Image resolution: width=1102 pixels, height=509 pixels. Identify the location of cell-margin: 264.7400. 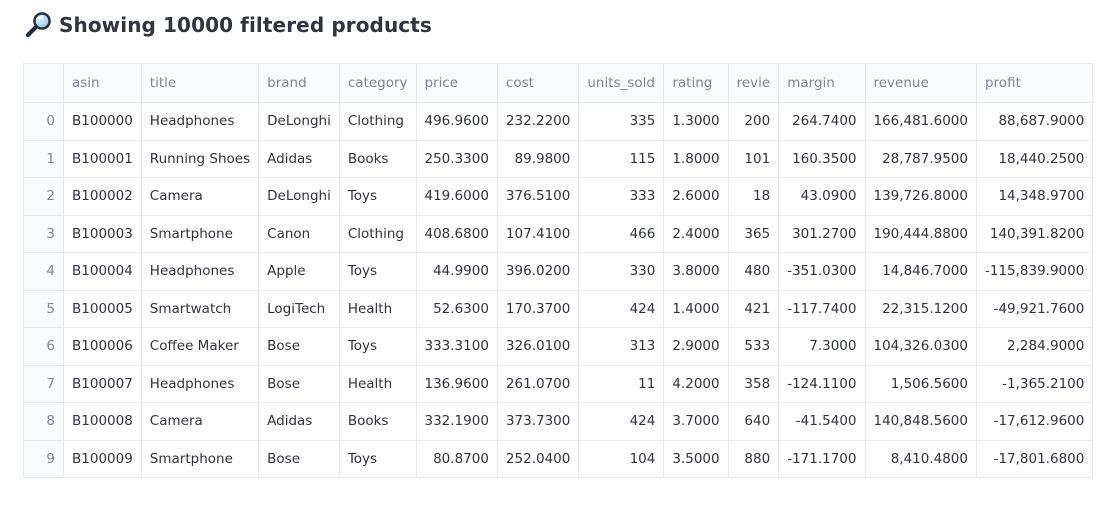
(822, 121).